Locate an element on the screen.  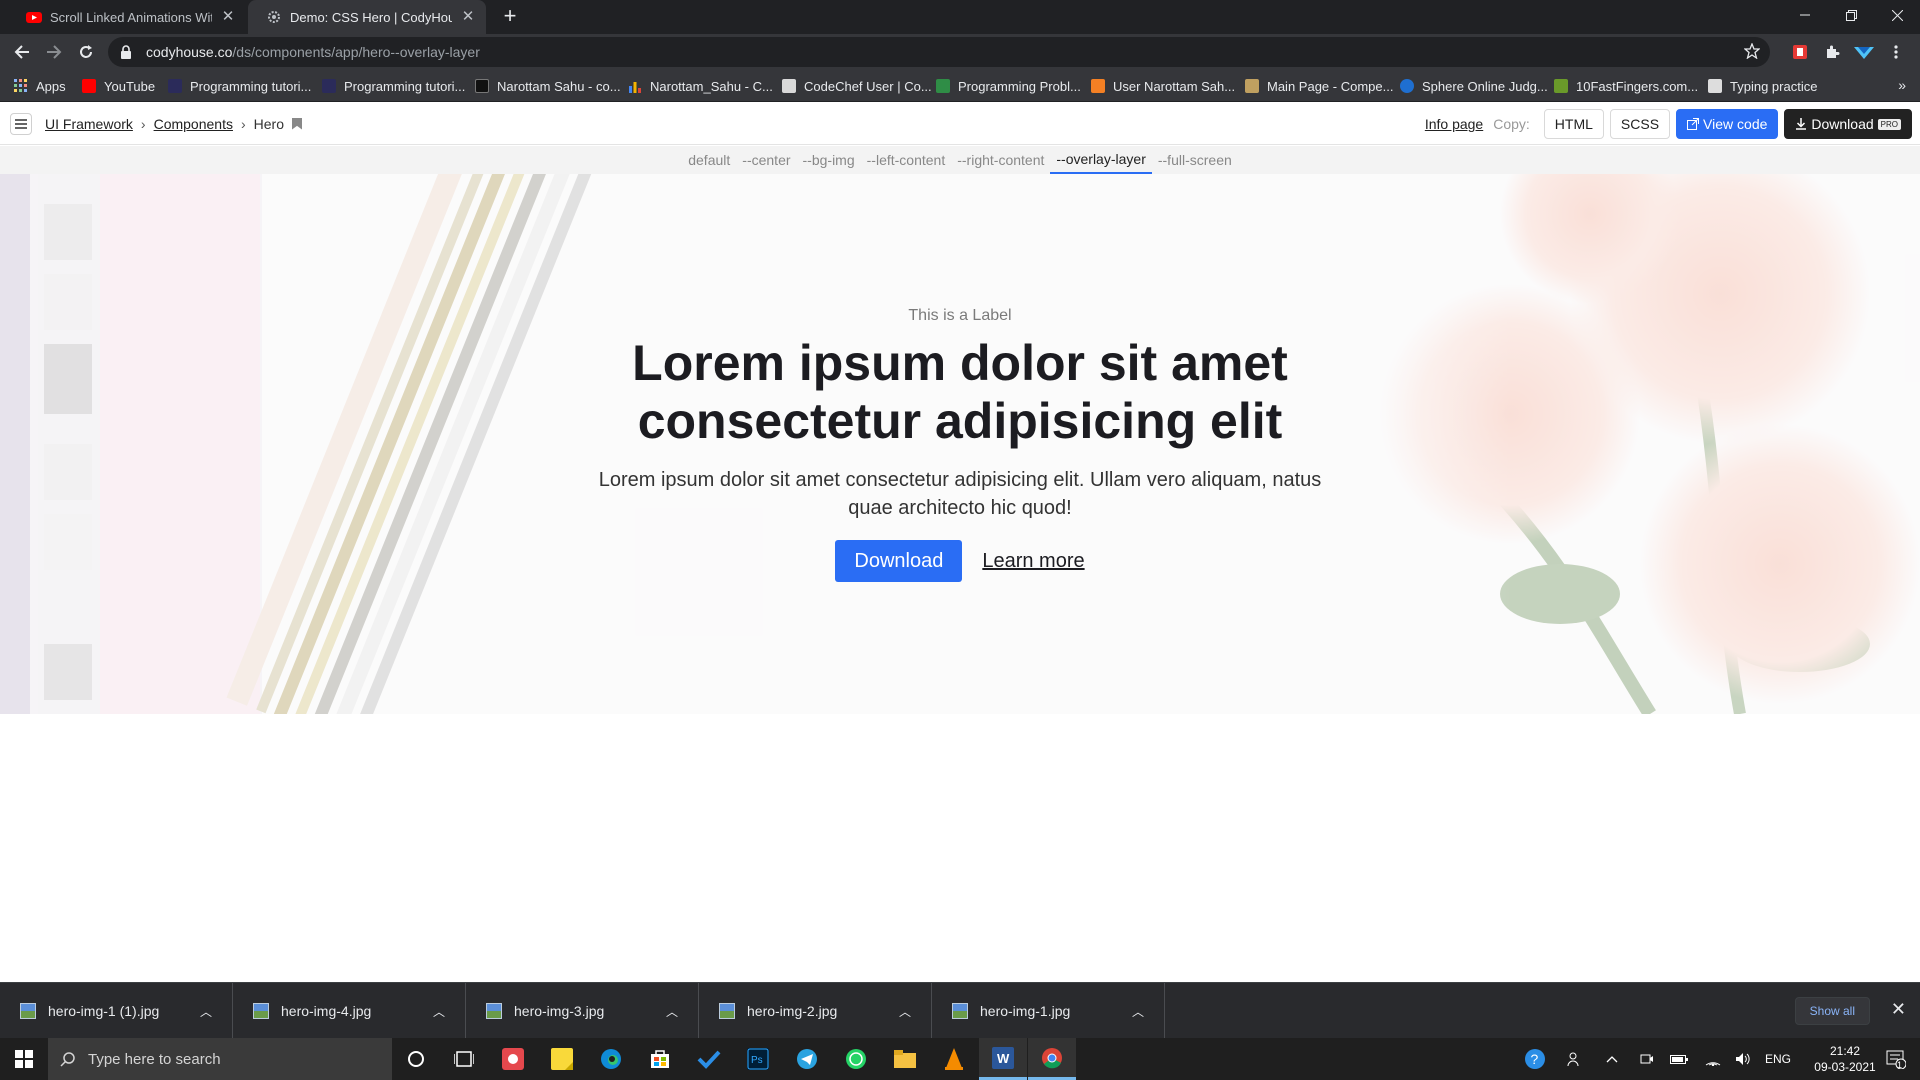
todo-checkmark-icon is located at coordinates (709, 1059).